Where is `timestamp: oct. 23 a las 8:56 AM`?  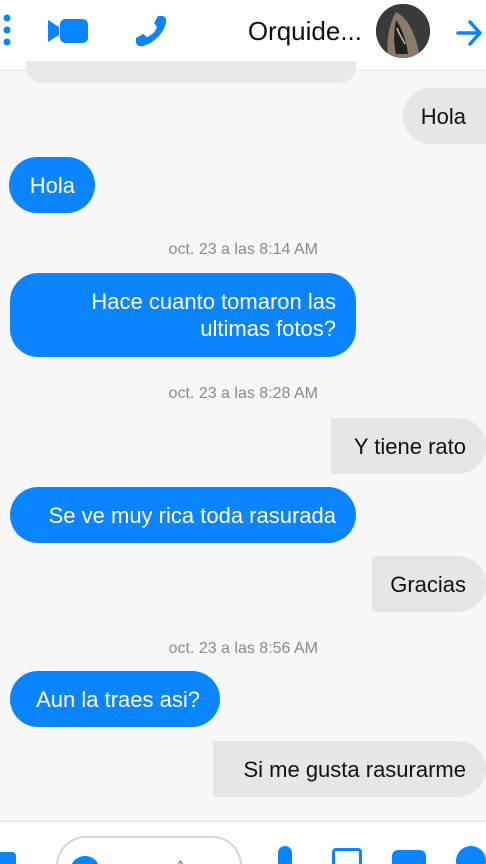 timestamp: oct. 23 a las 8:56 AM is located at coordinates (243, 648).